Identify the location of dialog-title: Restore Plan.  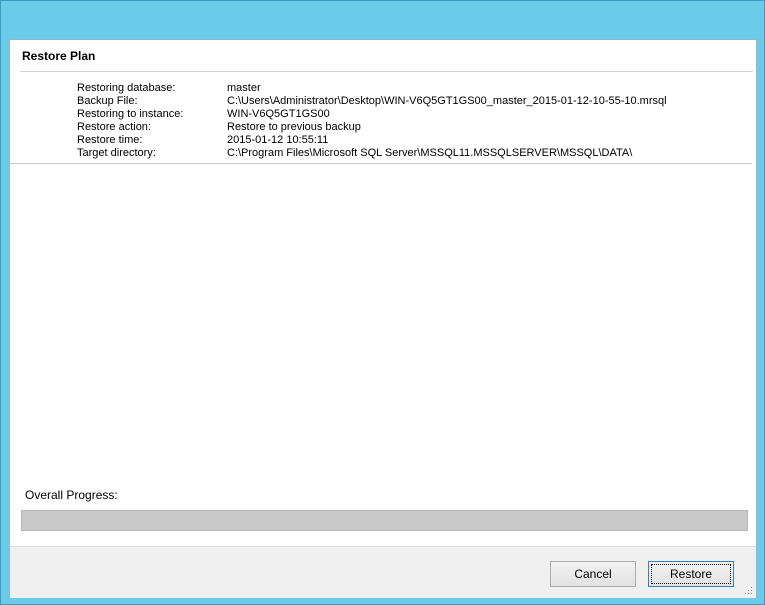
(59, 56).